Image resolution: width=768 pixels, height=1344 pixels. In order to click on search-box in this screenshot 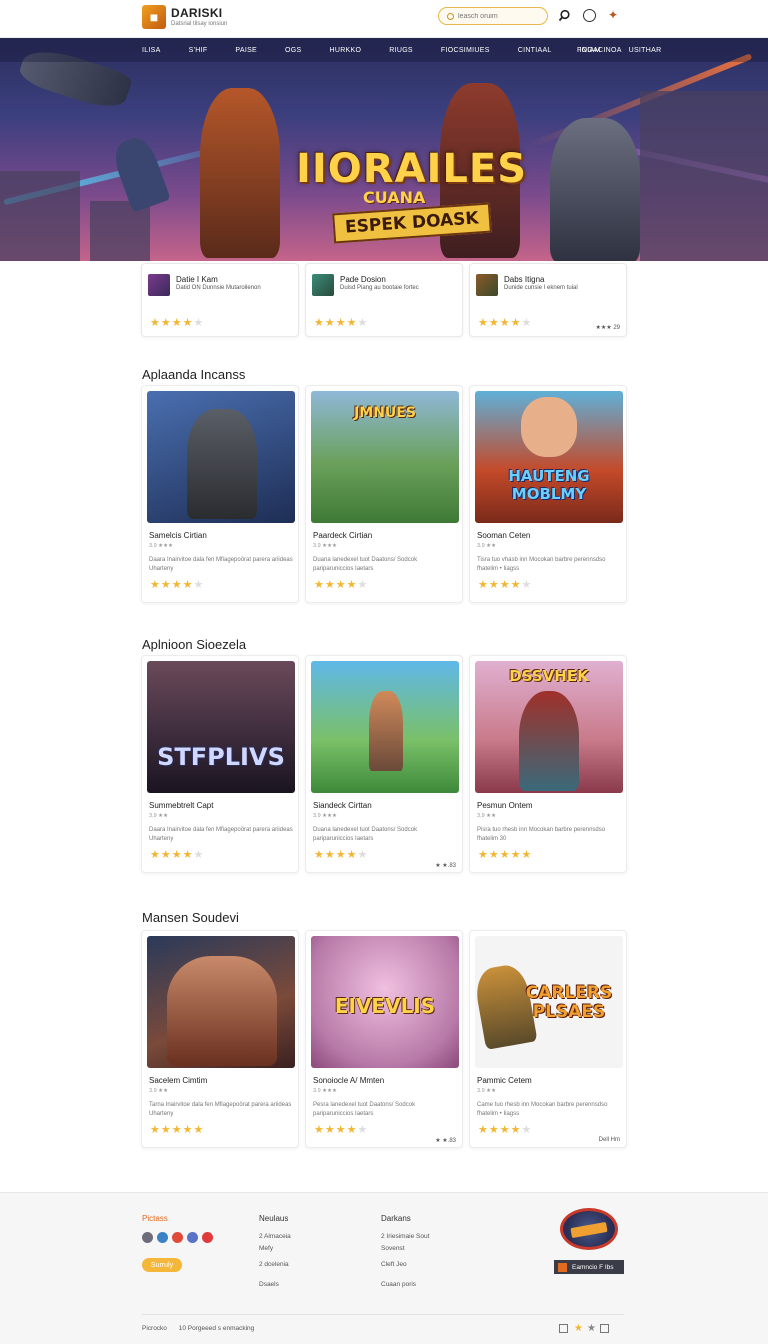, I will do `click(493, 16)`.